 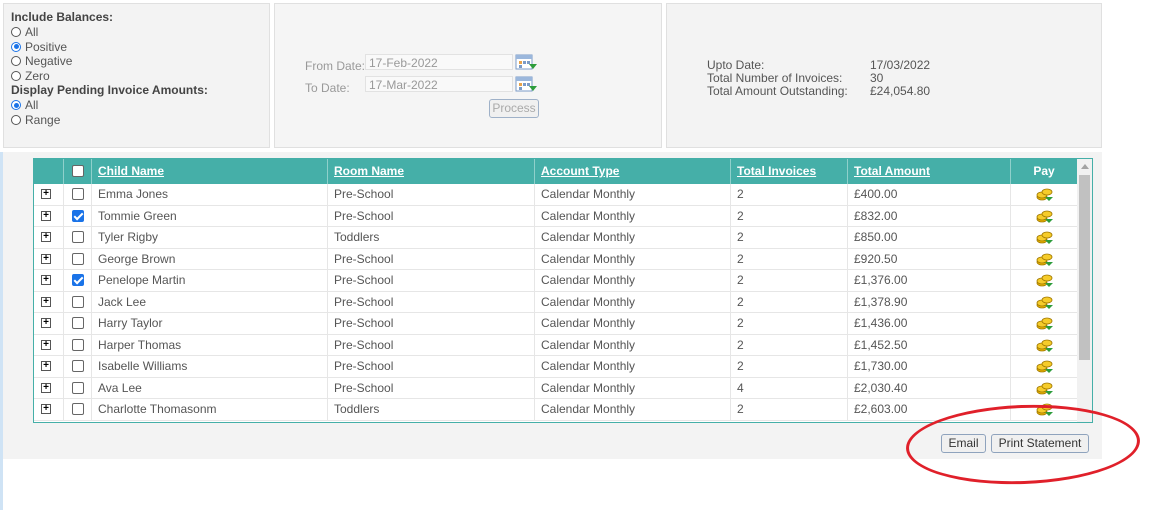 I want to click on balance-option: Positive, so click(x=136, y=47).